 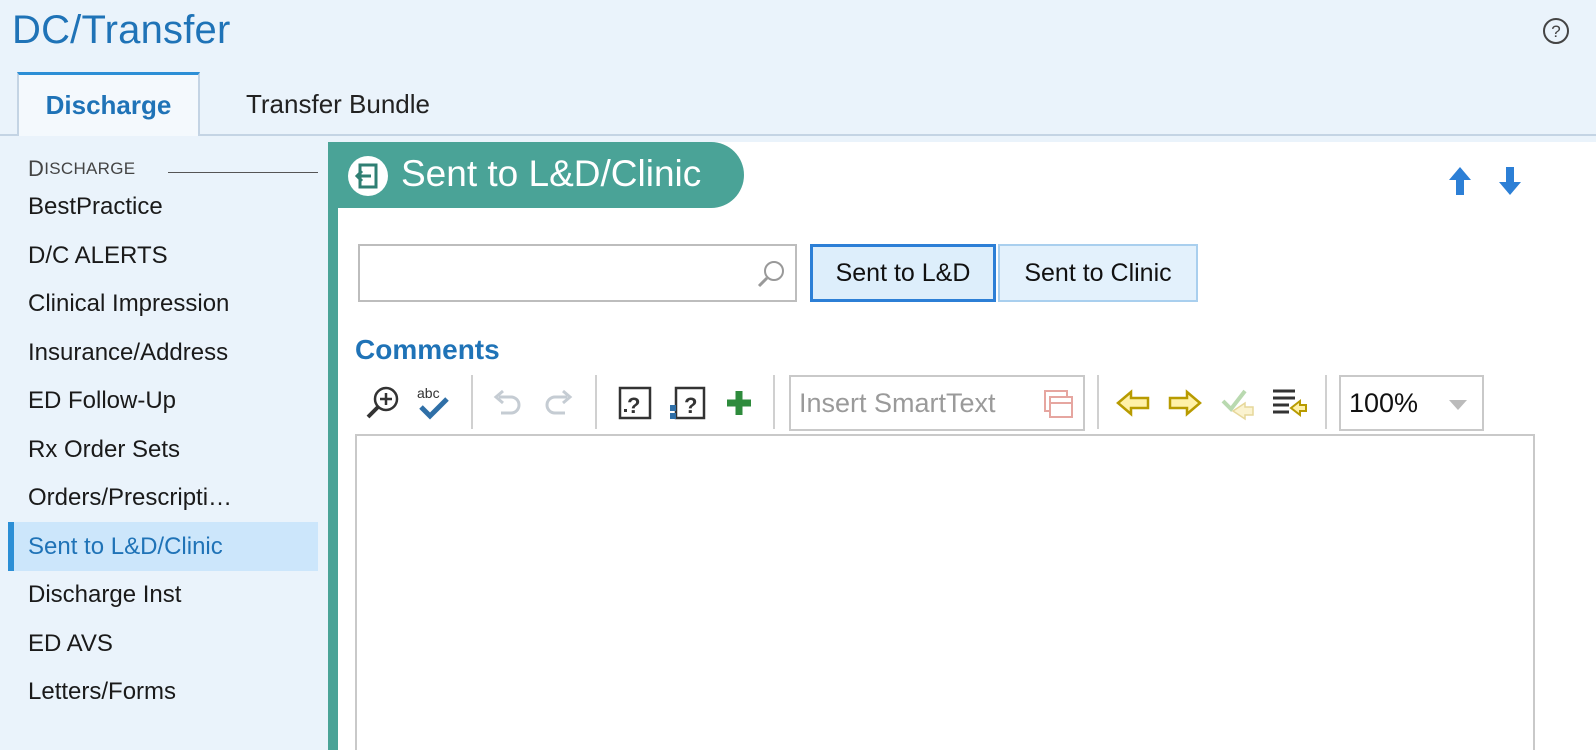 I want to click on previous-field-arrow-icon, so click(x=1133, y=403).